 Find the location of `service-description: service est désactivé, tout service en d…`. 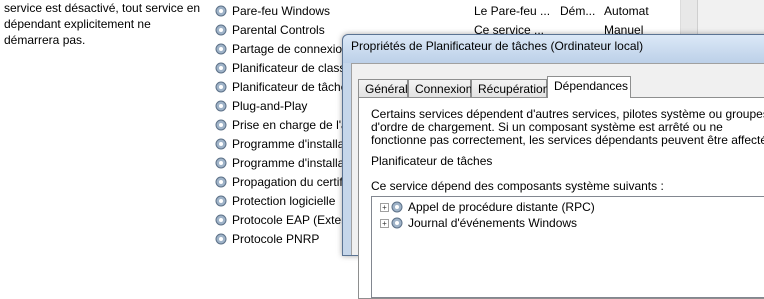

service-description: service est désactivé, tout service en d… is located at coordinates (104, 24).